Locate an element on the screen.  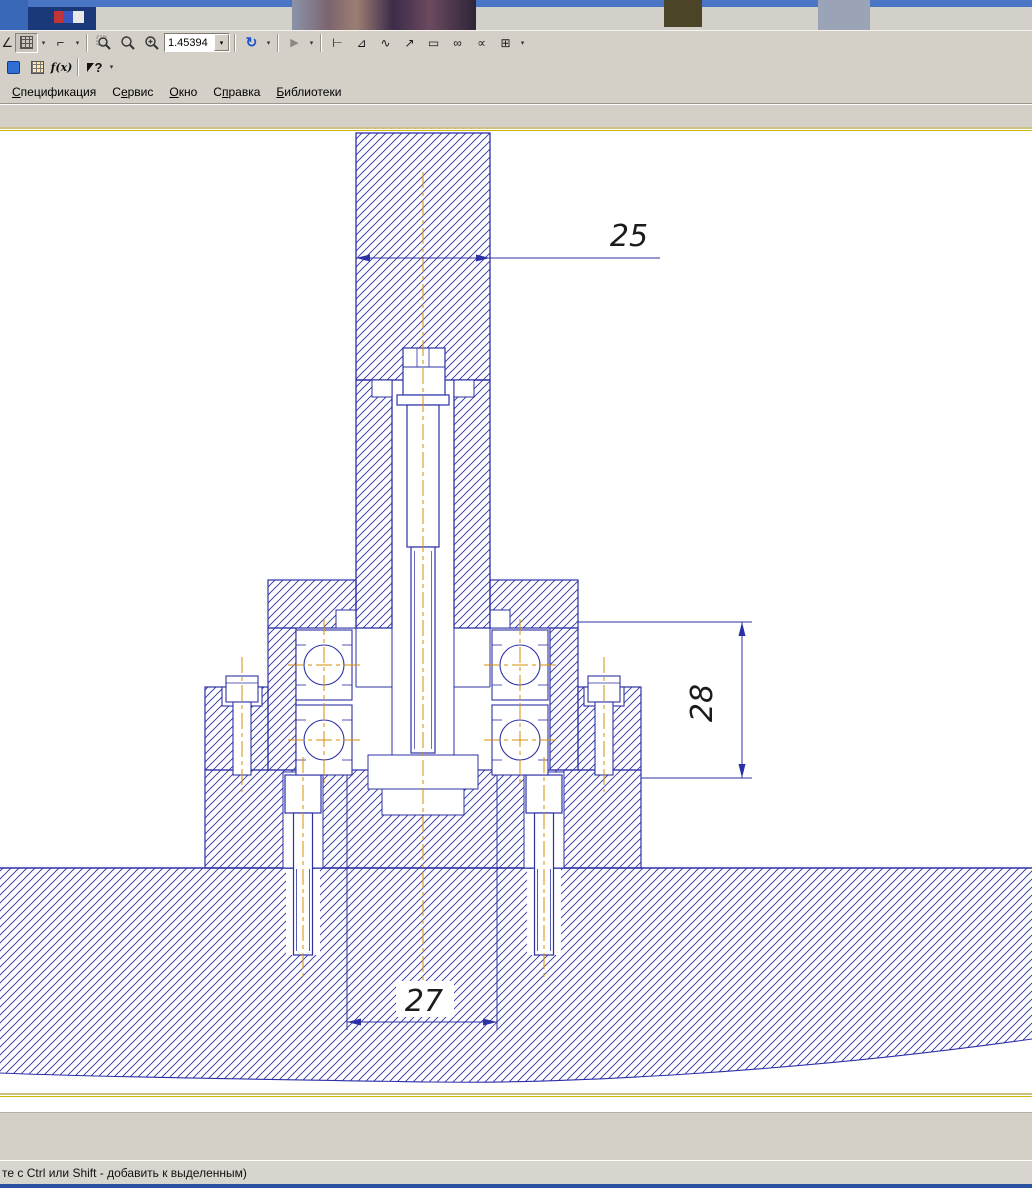
zoom-area-button is located at coordinates (127, 43).